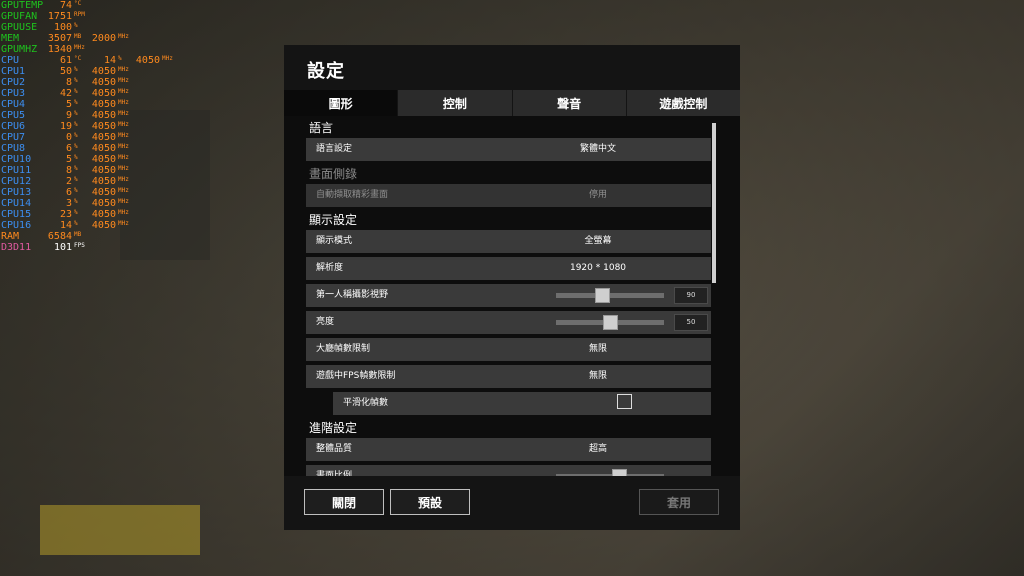 The width and height of the screenshot is (1024, 576). I want to click on apply-button: 套用, so click(679, 502).